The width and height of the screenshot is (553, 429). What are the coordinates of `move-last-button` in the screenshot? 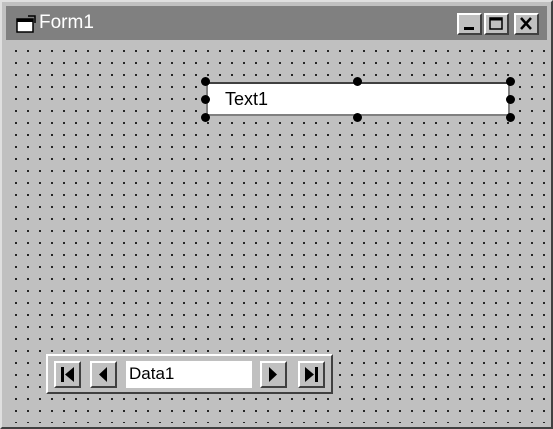 It's located at (311, 374).